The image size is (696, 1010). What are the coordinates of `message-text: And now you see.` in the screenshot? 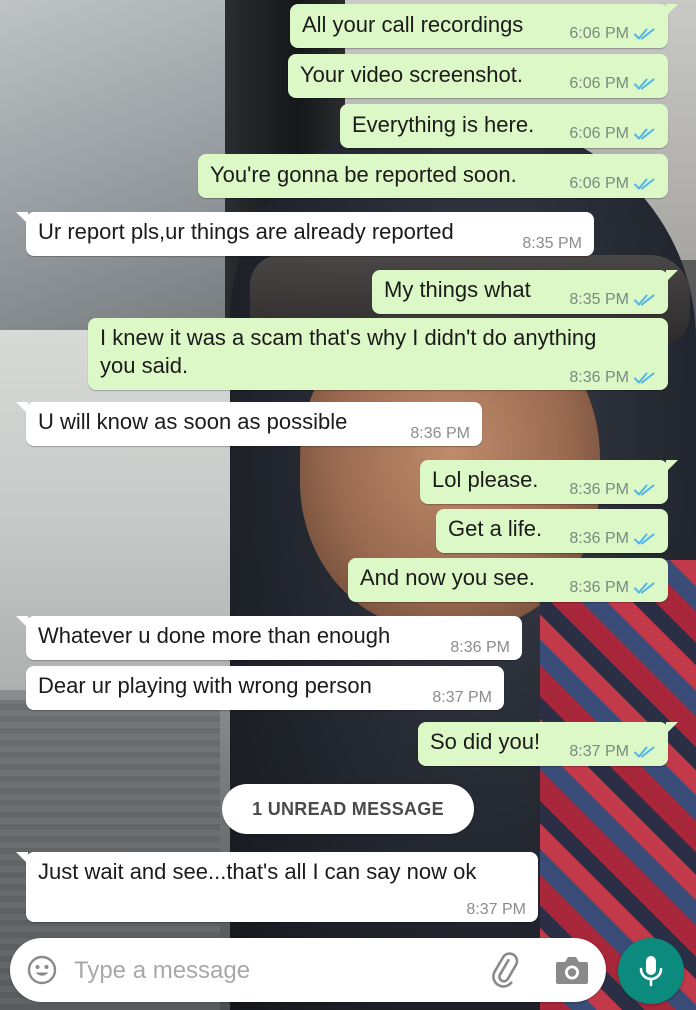 It's located at (447, 577).